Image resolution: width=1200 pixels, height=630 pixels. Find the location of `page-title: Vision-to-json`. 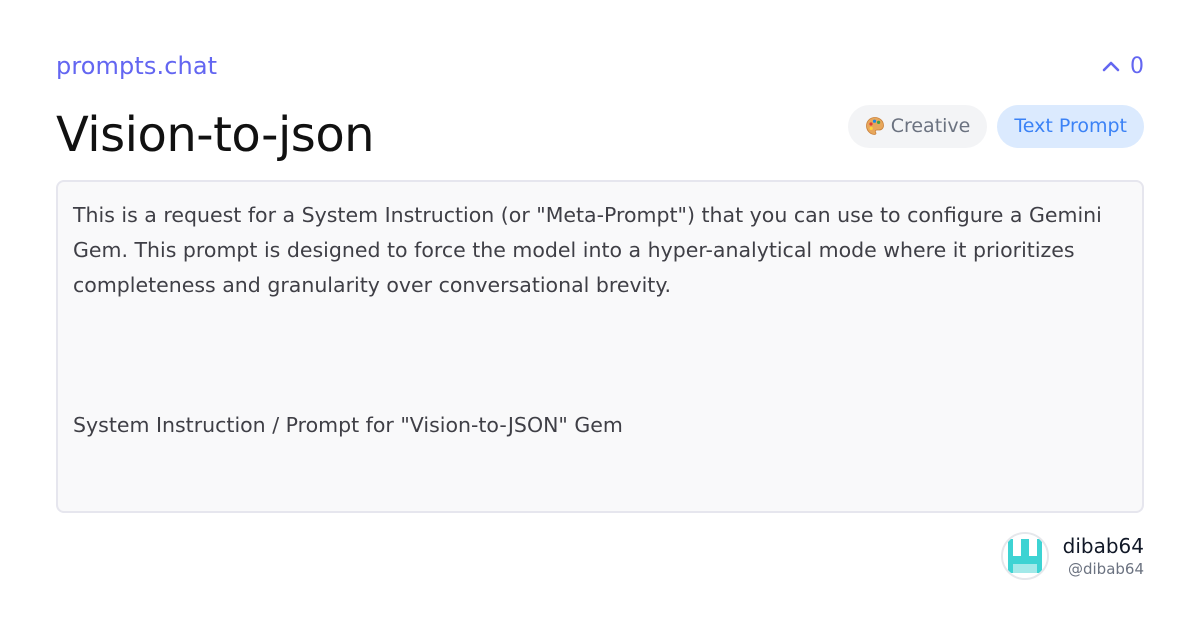

page-title: Vision-to-json is located at coordinates (215, 135).